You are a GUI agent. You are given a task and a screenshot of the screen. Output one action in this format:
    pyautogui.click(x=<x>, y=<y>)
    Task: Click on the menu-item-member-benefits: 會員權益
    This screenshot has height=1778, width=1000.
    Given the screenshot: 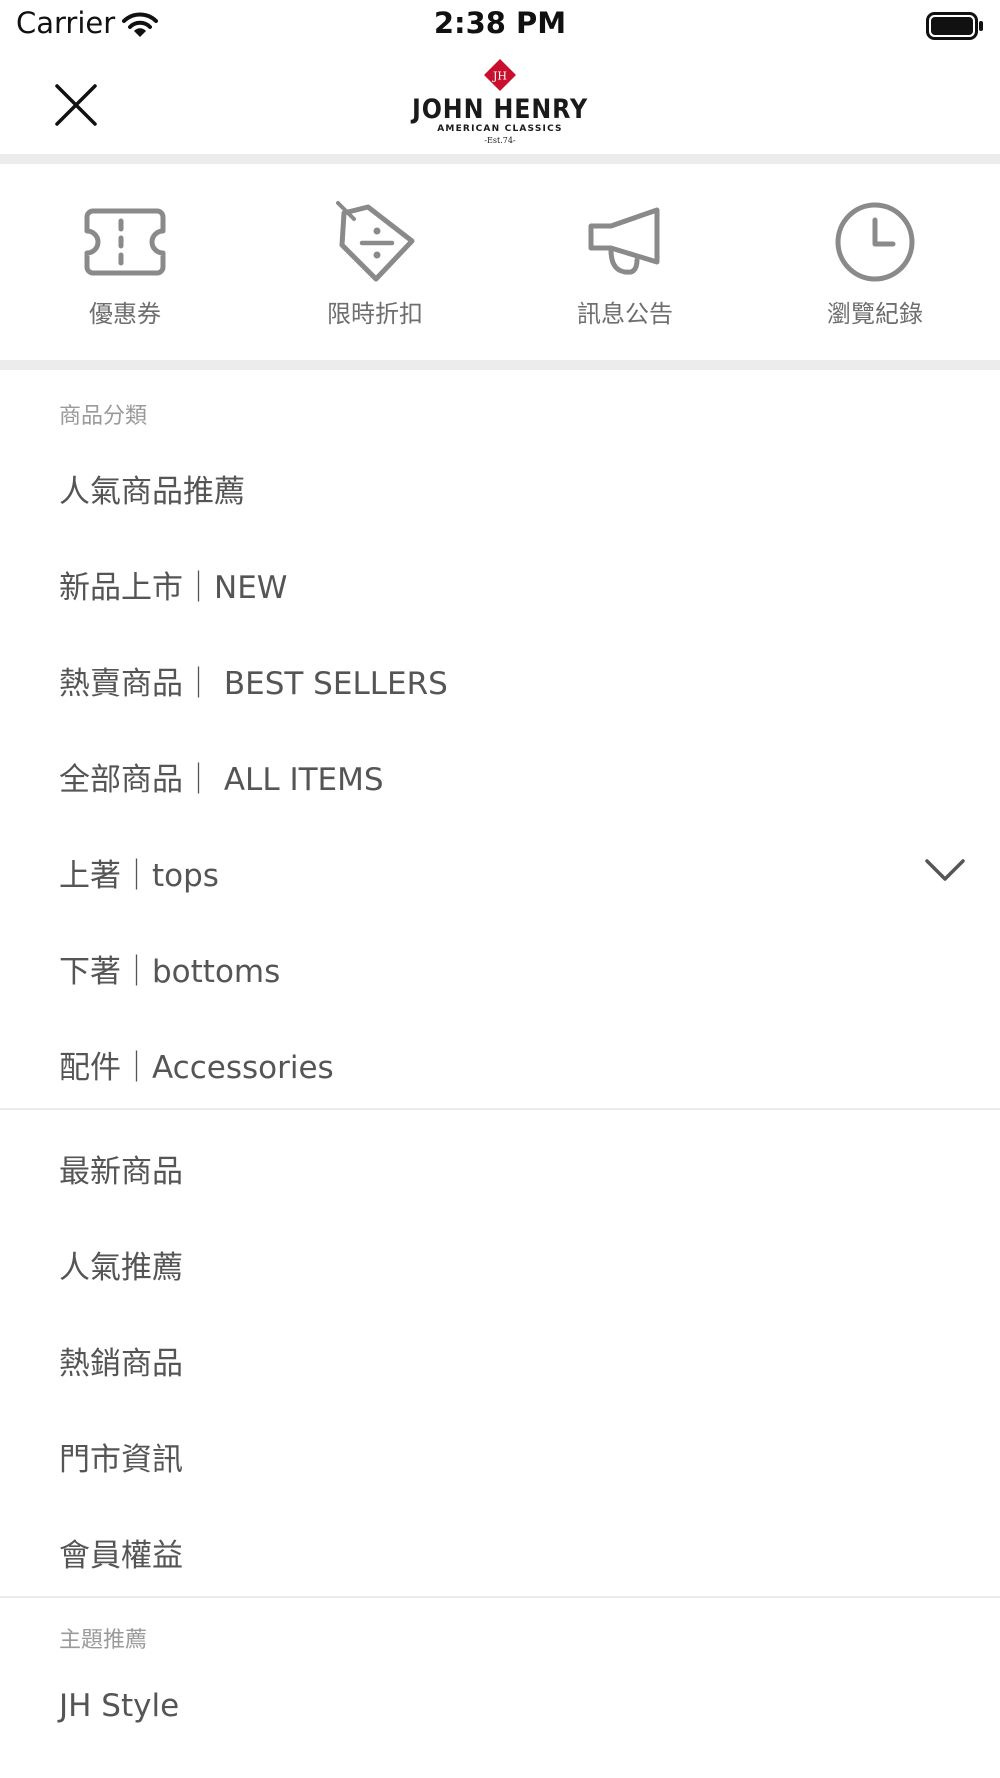 What is the action you would take?
    pyautogui.click(x=500, y=1552)
    